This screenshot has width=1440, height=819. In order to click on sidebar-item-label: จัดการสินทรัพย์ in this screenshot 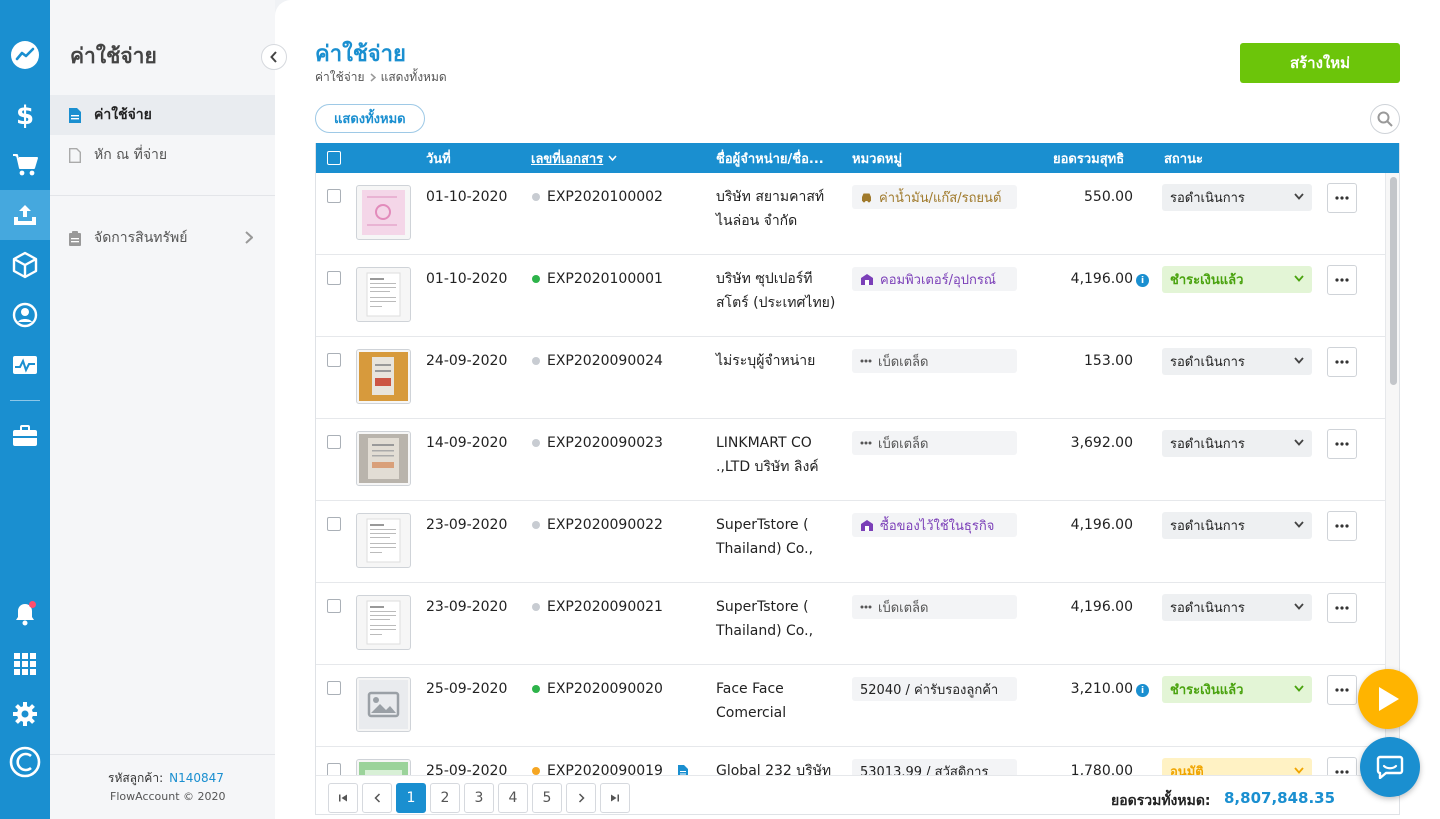, I will do `click(141, 238)`.